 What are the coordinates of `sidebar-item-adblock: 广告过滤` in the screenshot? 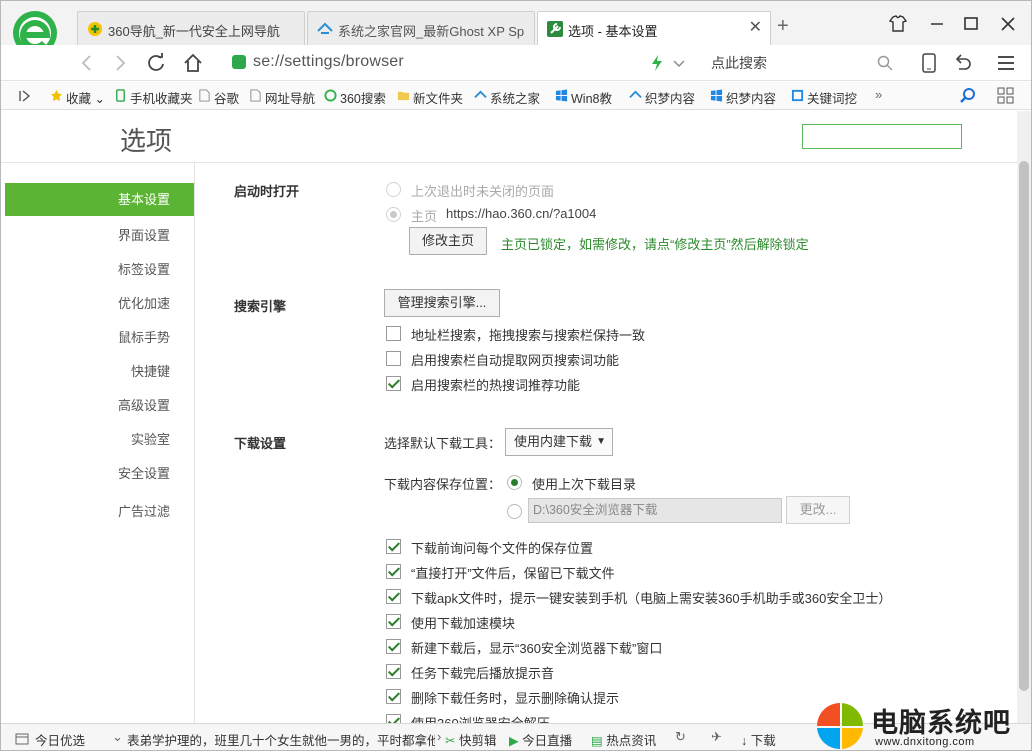 It's located at (144, 510).